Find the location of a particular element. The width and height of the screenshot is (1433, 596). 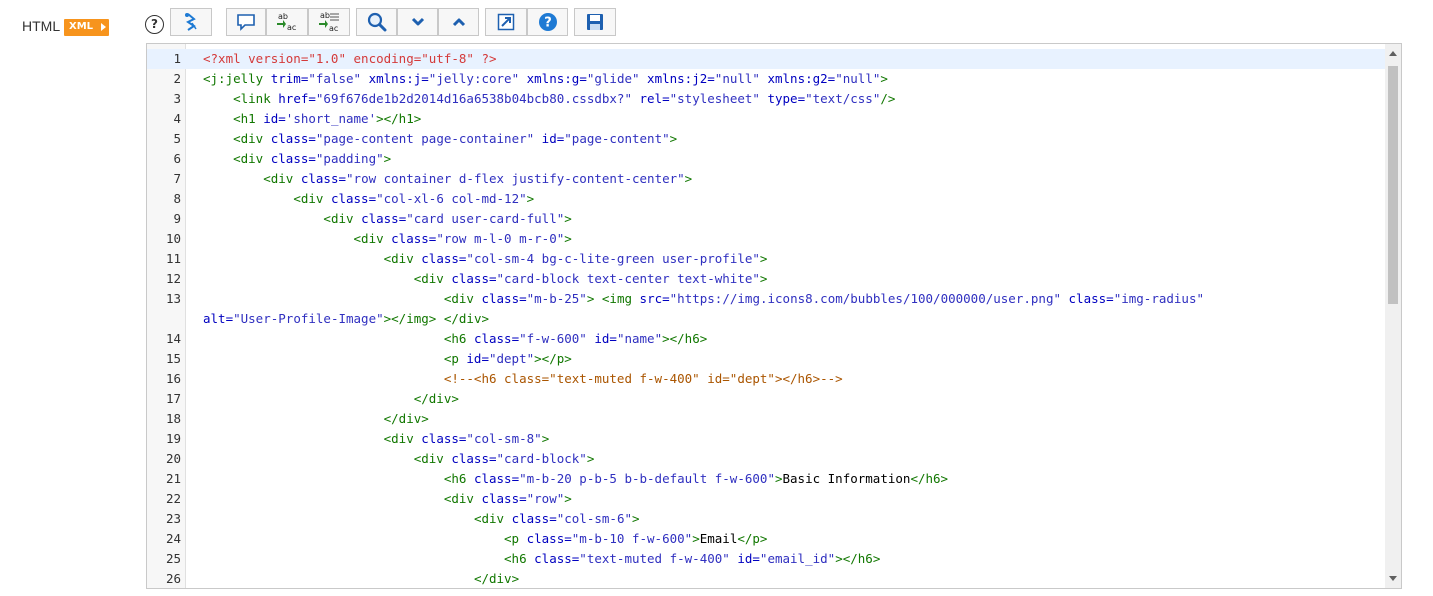

code-line: 9 <div class="card user-card-full"> is located at coordinates (766, 219).